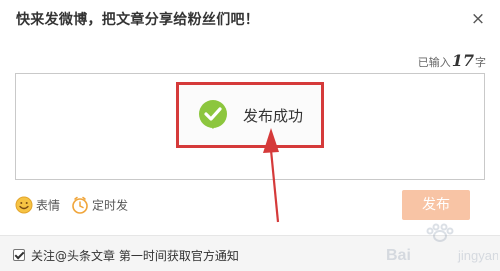 This screenshot has height=271, width=500. I want to click on clock-icon, so click(80, 205).